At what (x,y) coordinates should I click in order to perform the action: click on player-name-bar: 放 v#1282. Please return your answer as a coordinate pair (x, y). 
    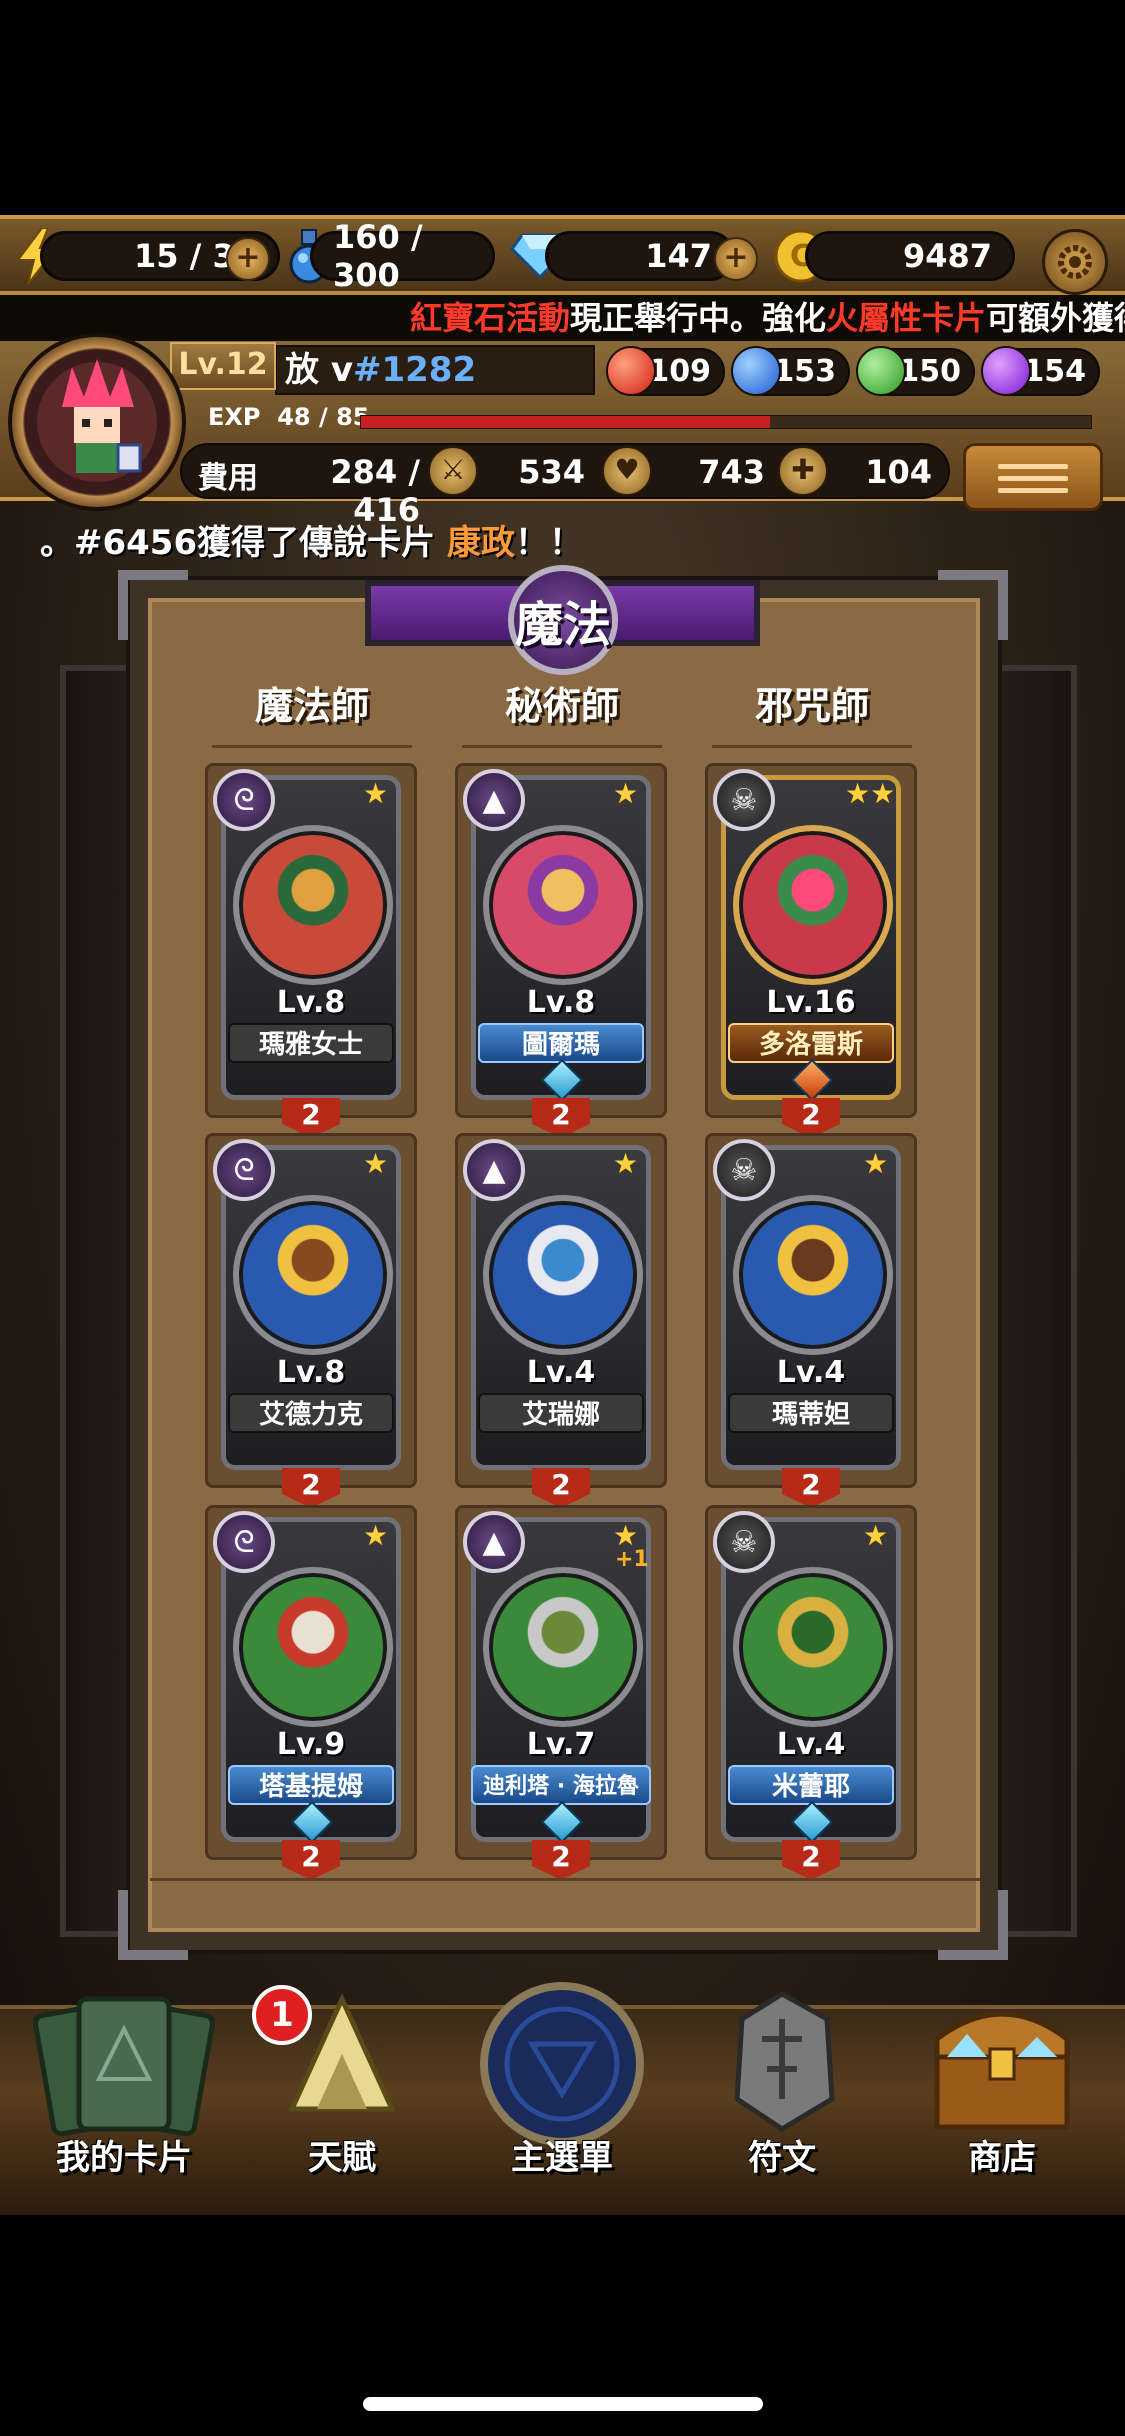
    Looking at the image, I should click on (435, 370).